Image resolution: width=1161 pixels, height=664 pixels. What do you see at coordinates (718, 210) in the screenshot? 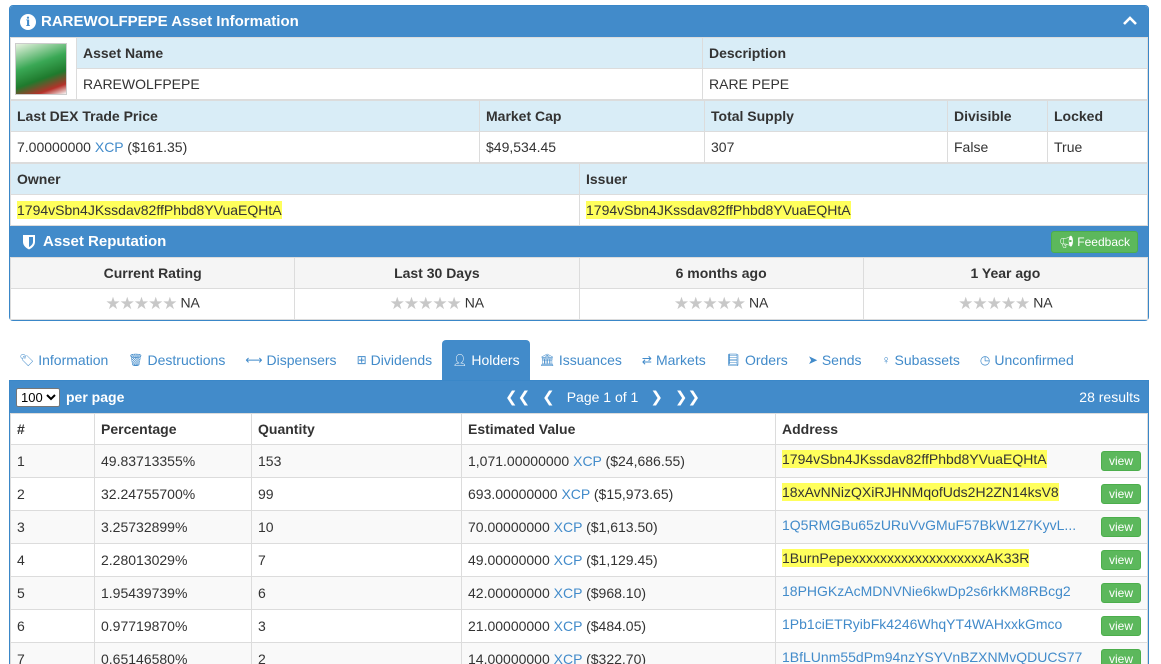
I see `issuer-address: 1794vSbn4JKssdav82ffPhbd8YVuaEQHtA` at bounding box center [718, 210].